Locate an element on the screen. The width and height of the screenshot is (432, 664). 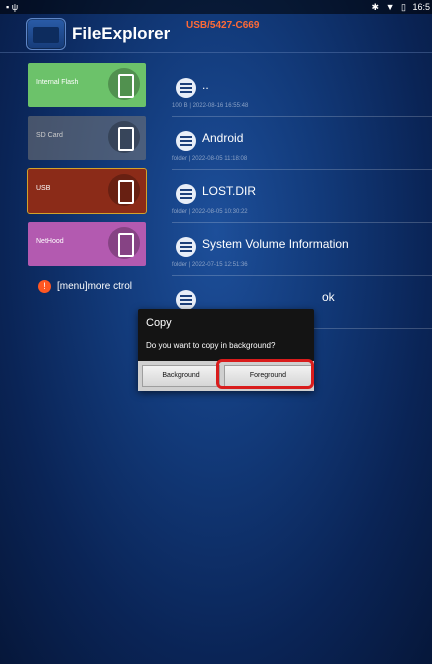
file-name: ok is located at coordinates (328, 297).